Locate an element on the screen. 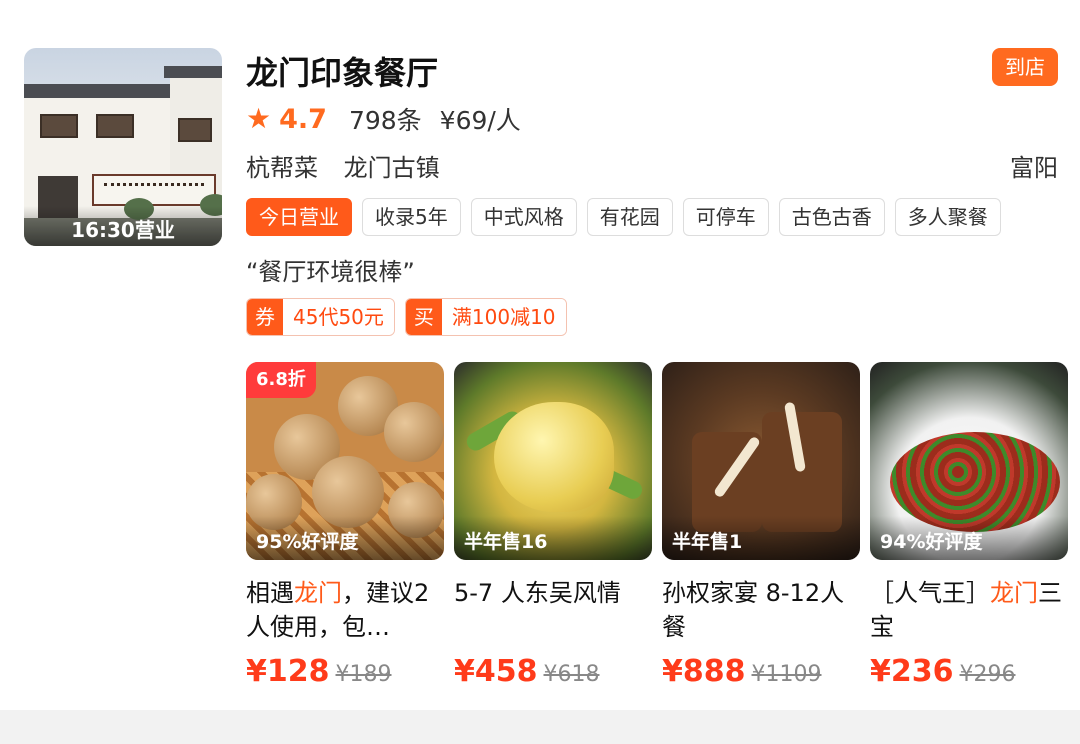 This screenshot has height=744, width=1080. discount-deal: 买 满100减10 is located at coordinates (485, 317).